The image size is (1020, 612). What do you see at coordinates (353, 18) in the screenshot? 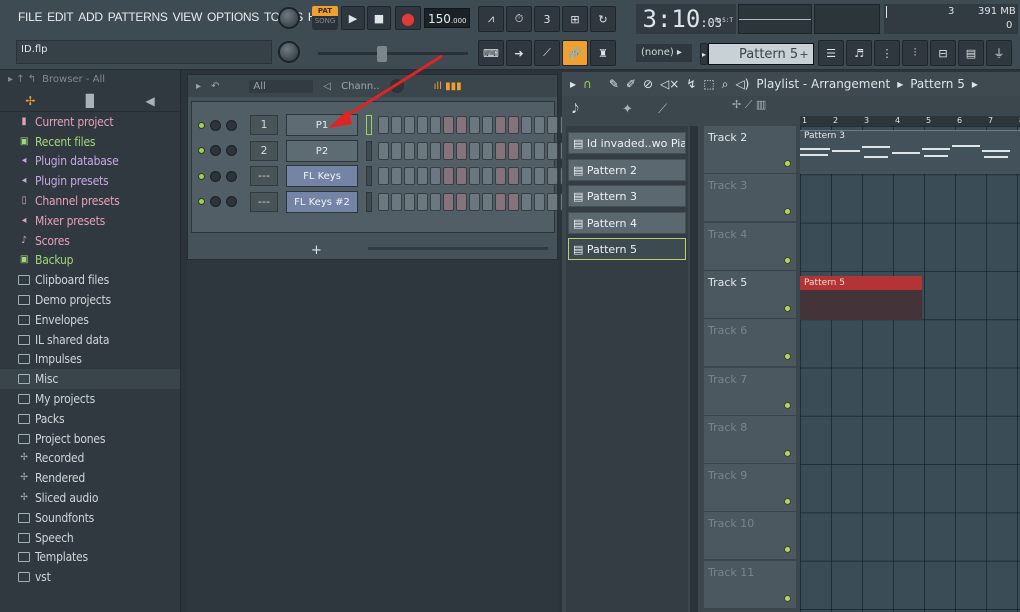
I see `play-button: ▶` at bounding box center [353, 18].